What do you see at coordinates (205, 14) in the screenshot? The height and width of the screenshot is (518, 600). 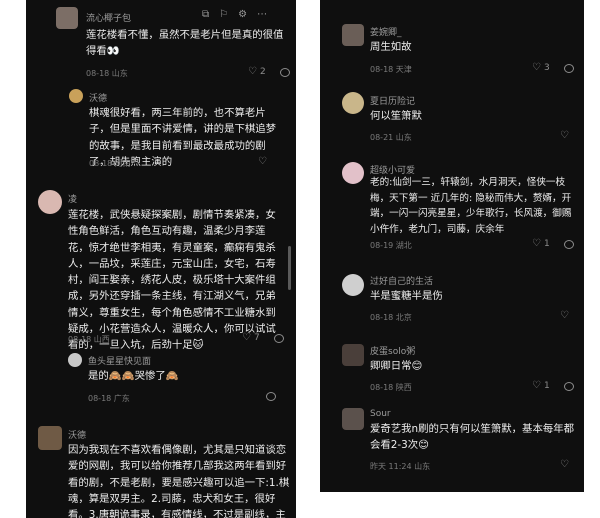 I see `copy-icon: ⧉` at bounding box center [205, 14].